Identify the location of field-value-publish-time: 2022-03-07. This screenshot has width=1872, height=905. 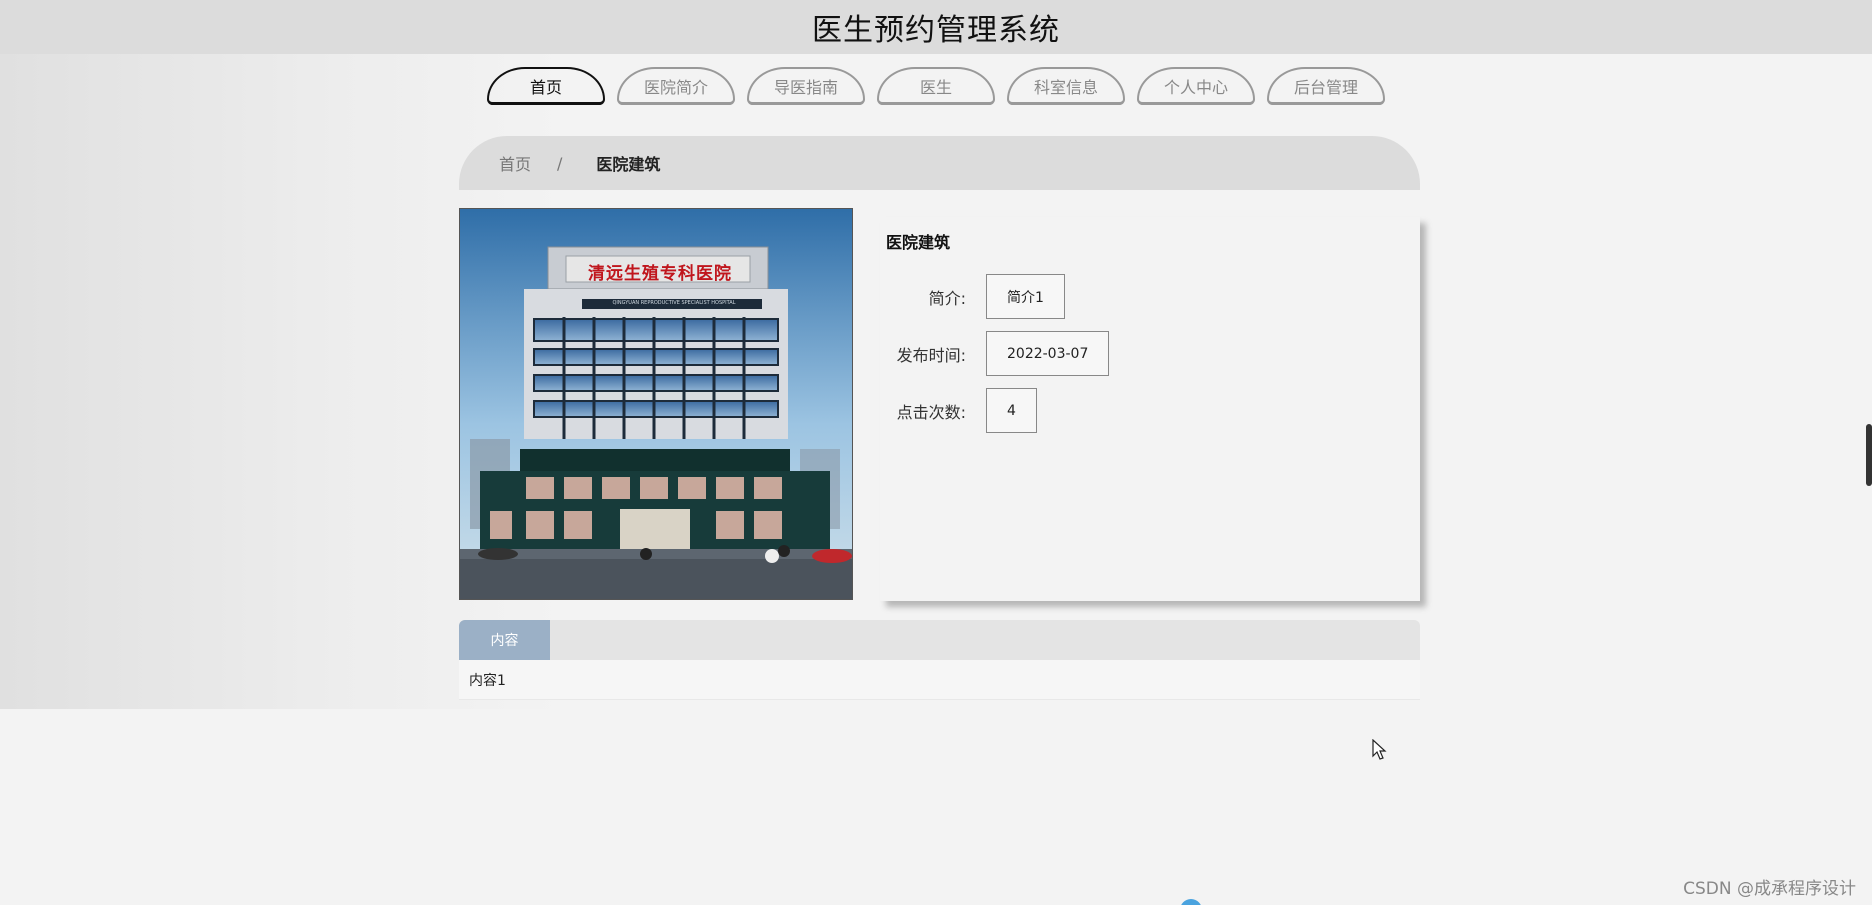
(1048, 353).